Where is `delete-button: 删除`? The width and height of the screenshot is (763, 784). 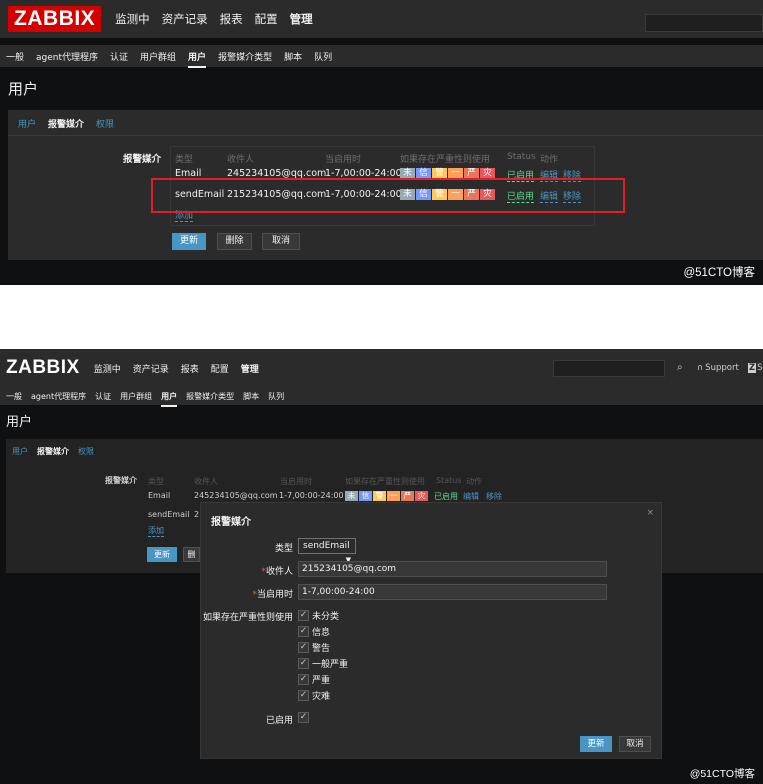
delete-button: 删除 is located at coordinates (234, 241).